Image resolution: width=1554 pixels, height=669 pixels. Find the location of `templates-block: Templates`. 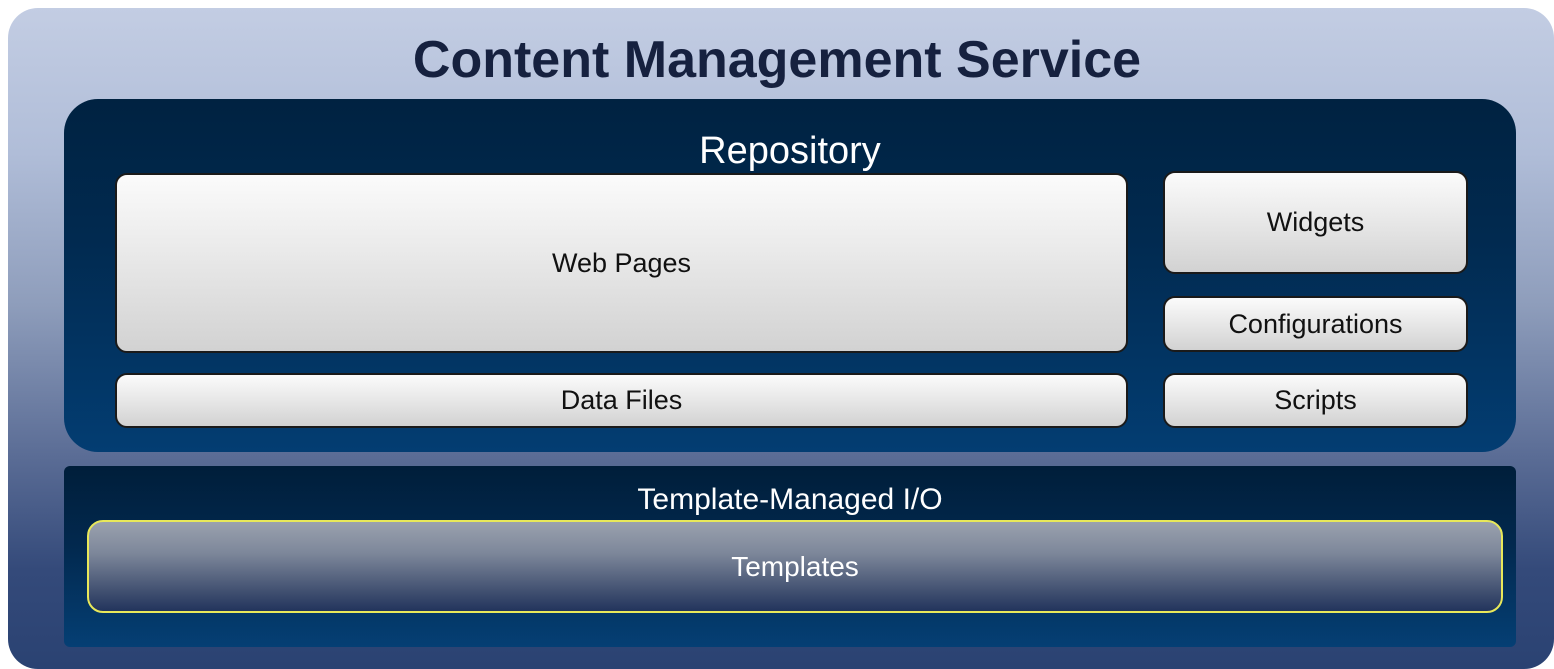

templates-block: Templates is located at coordinates (795, 566).